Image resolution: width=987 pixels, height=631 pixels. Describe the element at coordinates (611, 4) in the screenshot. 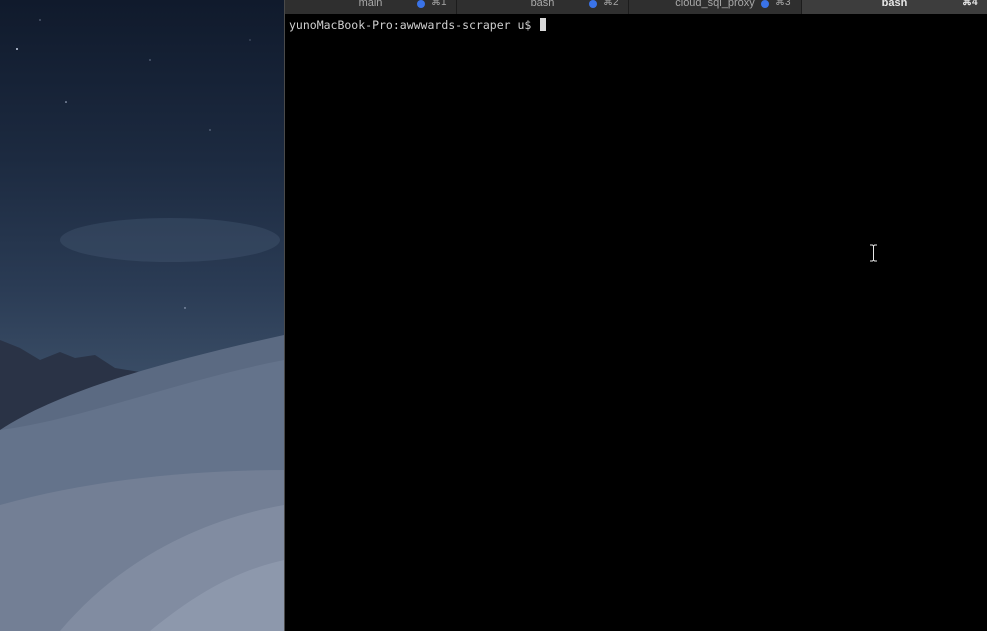

I see `tab-shortcut: ⌘2` at that location.